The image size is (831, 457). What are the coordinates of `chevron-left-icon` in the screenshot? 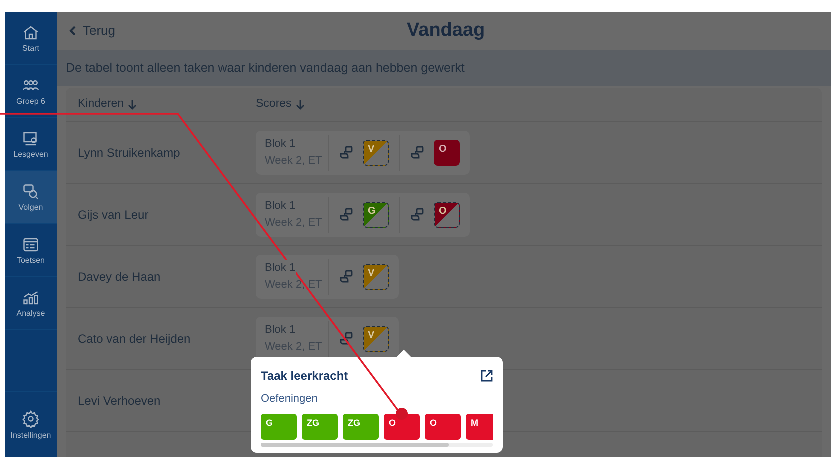 It's located at (73, 31).